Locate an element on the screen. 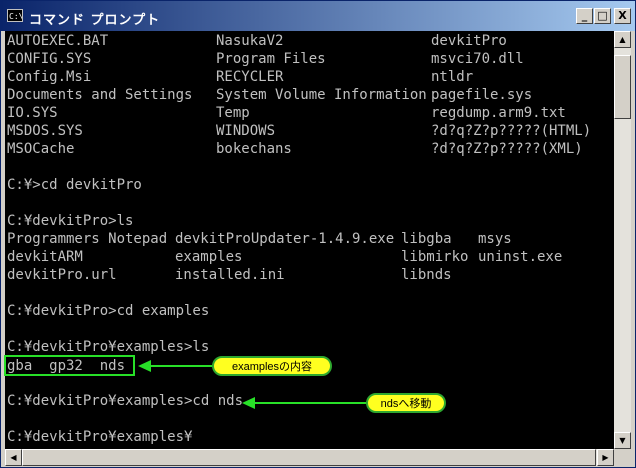 The image size is (636, 468). dir-entry: MSDOS.SYS is located at coordinates (45, 131).